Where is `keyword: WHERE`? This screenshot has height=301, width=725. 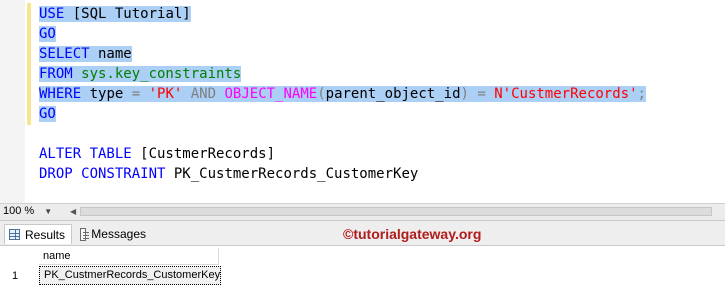 keyword: WHERE is located at coordinates (60, 94).